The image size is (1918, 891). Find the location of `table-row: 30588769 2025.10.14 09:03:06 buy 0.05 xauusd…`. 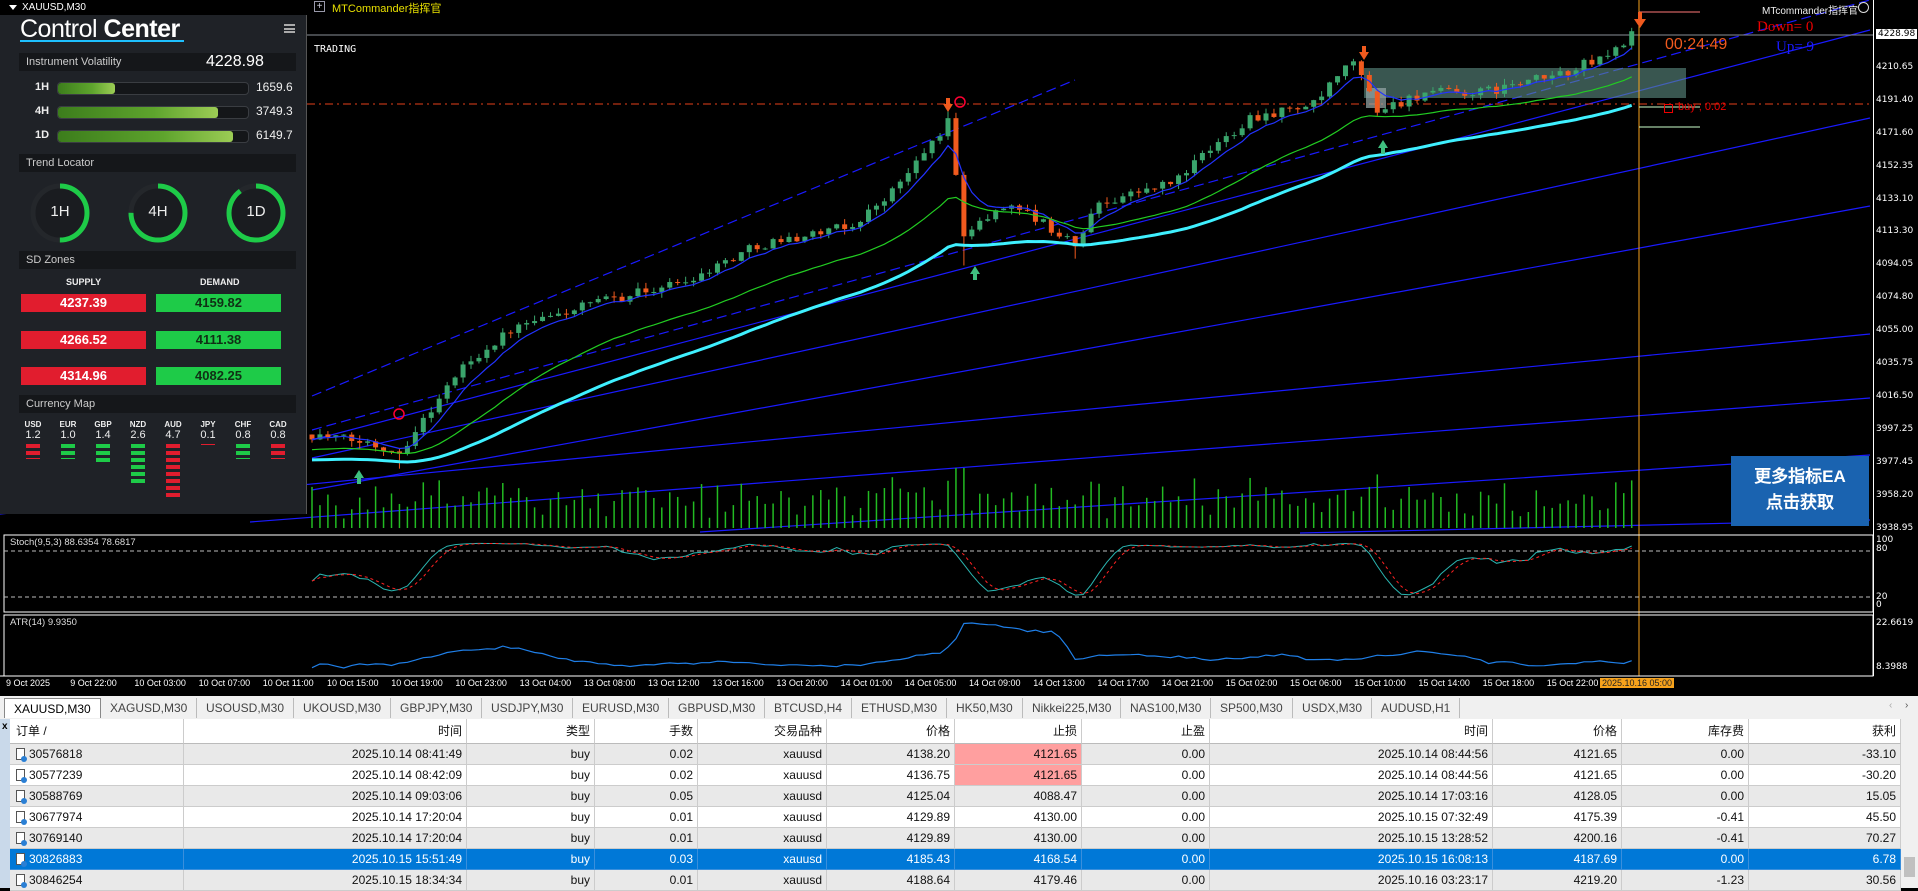

table-row: 30588769 2025.10.14 09:03:06 buy 0.05 xauusd… is located at coordinates (955, 796).